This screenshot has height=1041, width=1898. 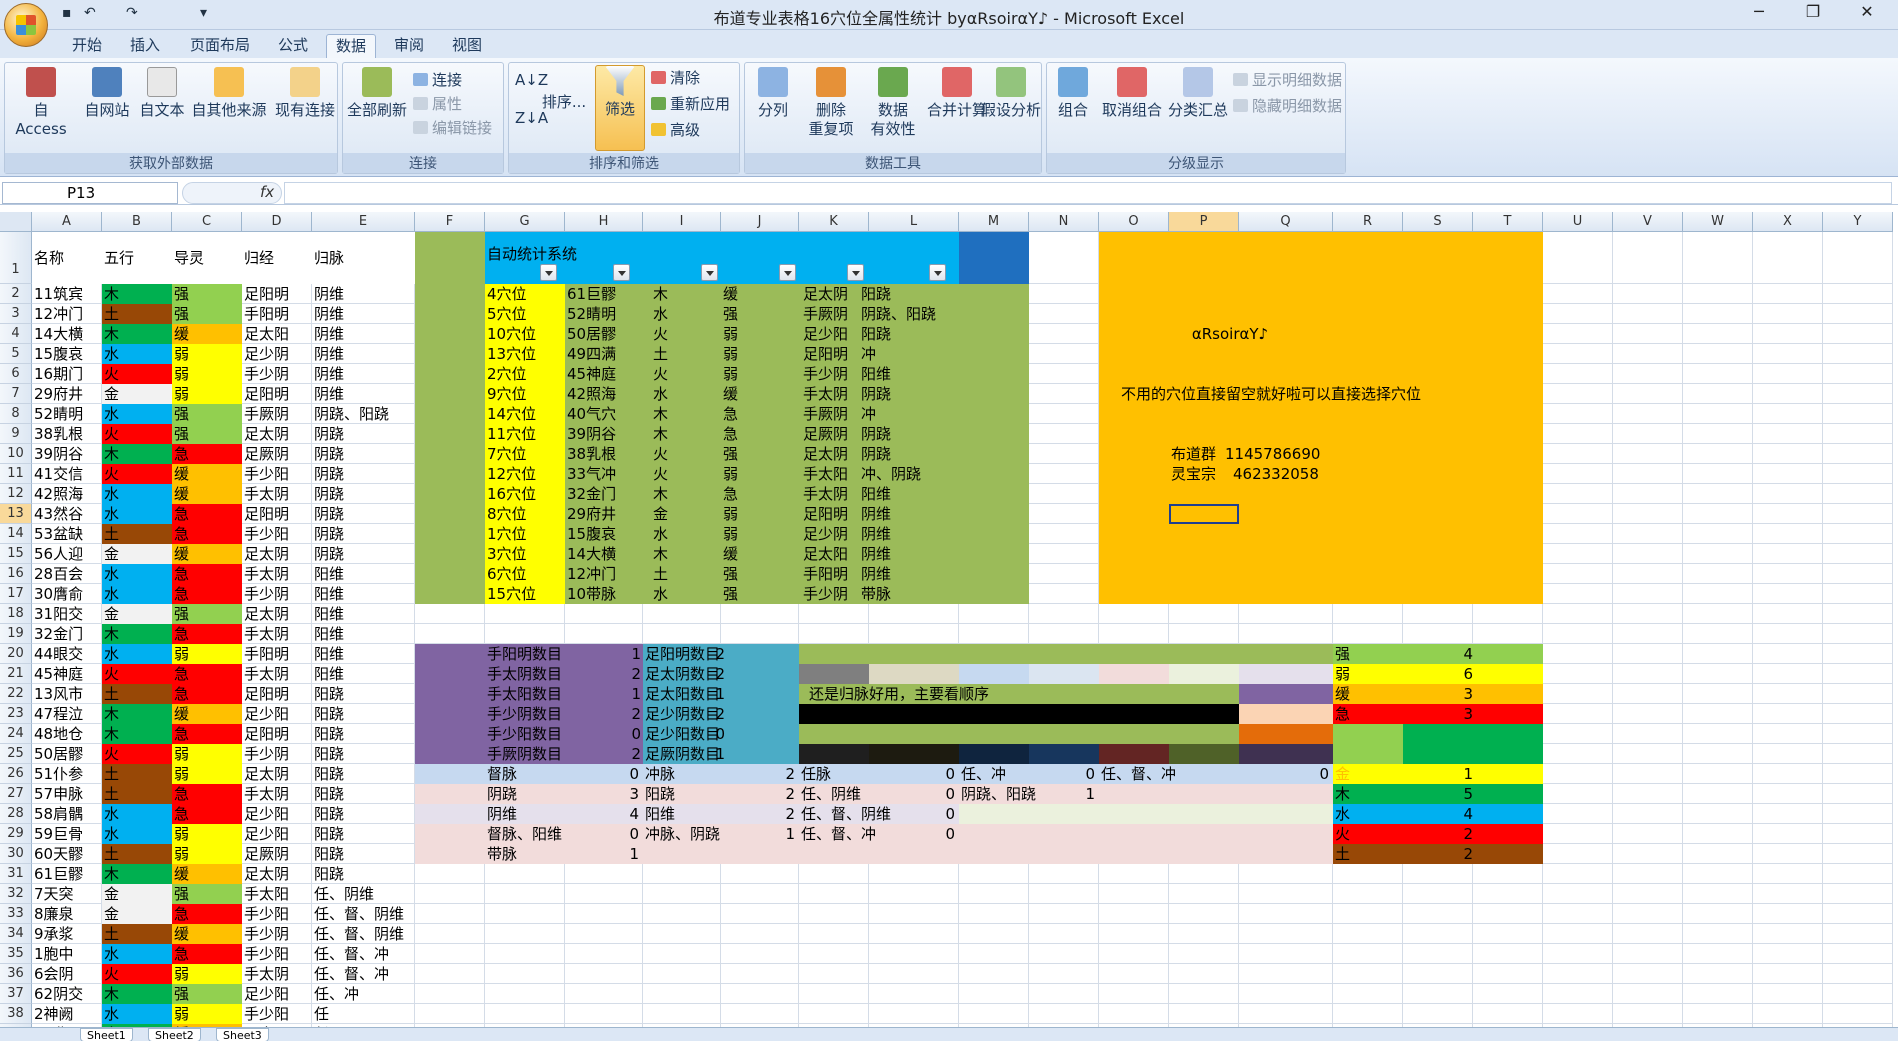 I want to click on slot-wuxing: 水, so click(x=690, y=594).